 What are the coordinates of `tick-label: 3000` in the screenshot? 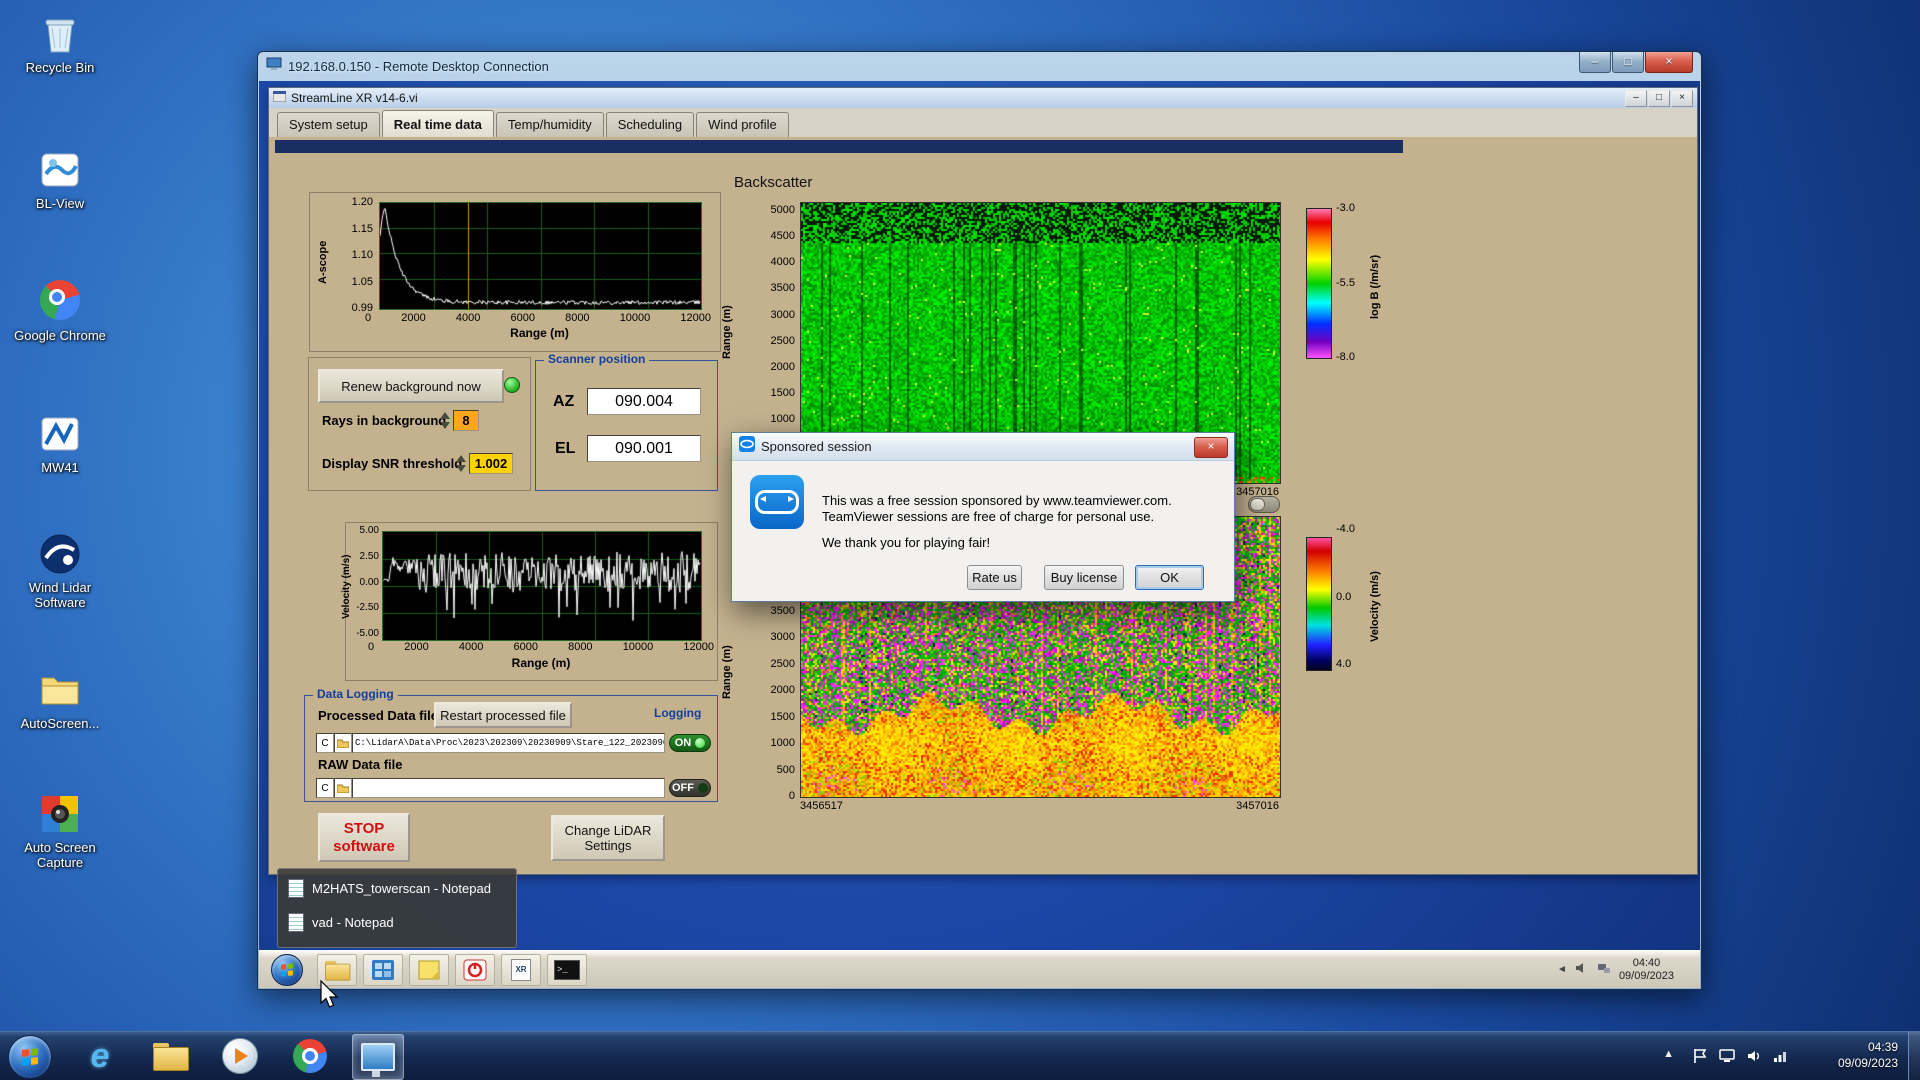 It's located at (782, 637).